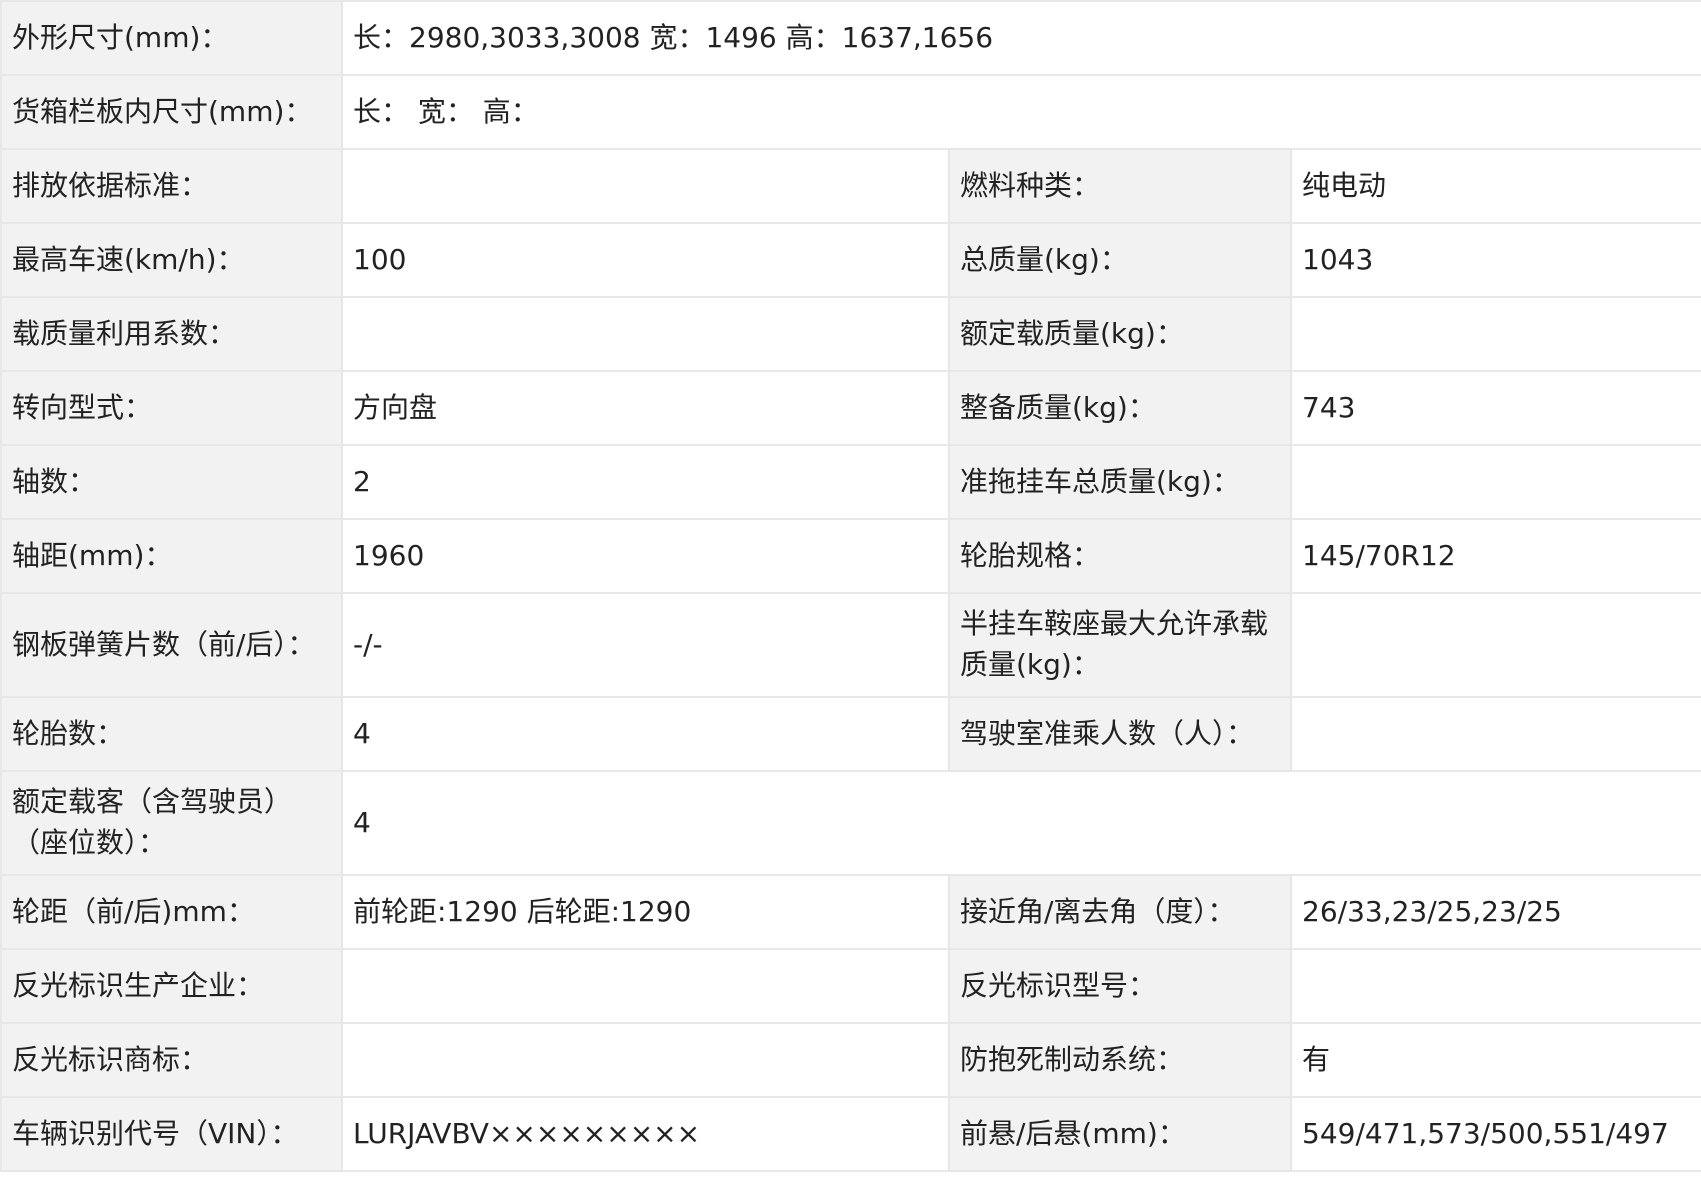 Image resolution: width=1701 pixels, height=1199 pixels. I want to click on value-emission-standard, so click(645, 186).